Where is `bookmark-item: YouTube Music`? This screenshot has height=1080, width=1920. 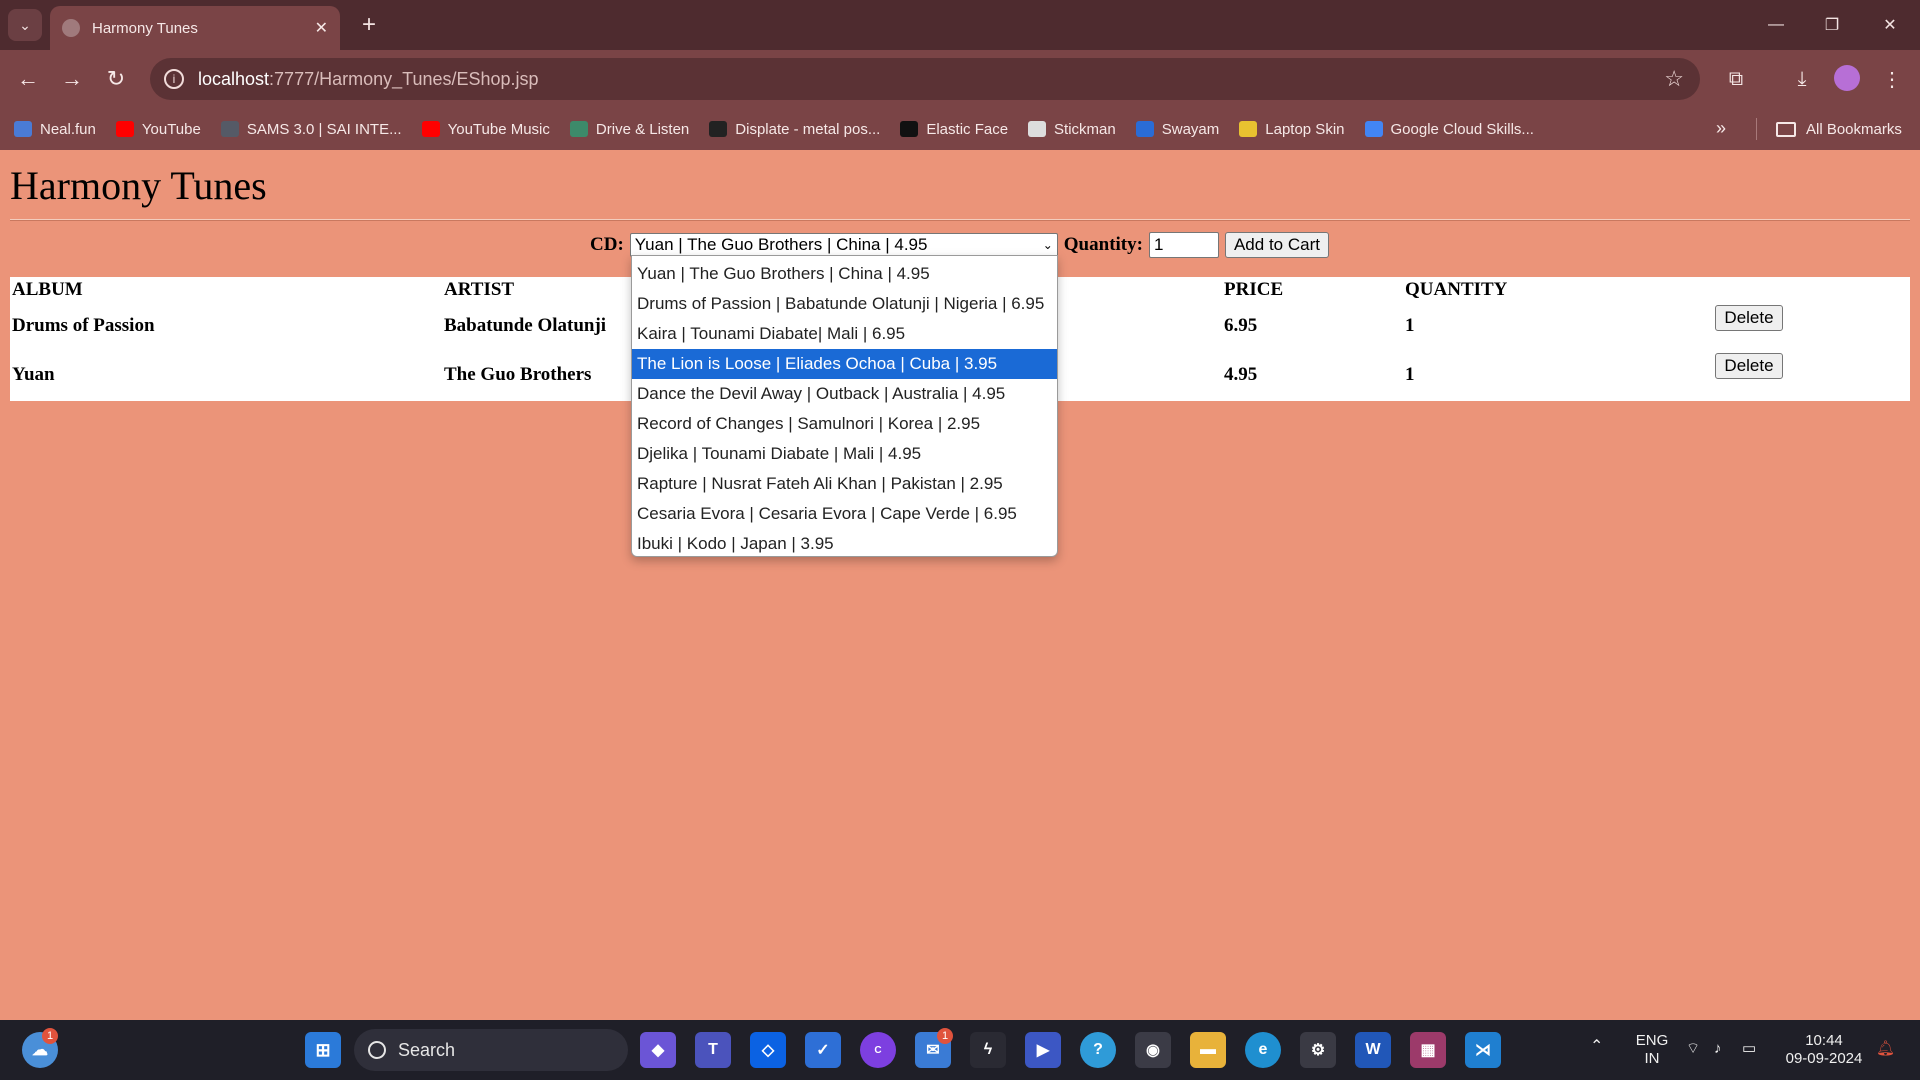
bookmark-item: YouTube Music is located at coordinates (485, 129).